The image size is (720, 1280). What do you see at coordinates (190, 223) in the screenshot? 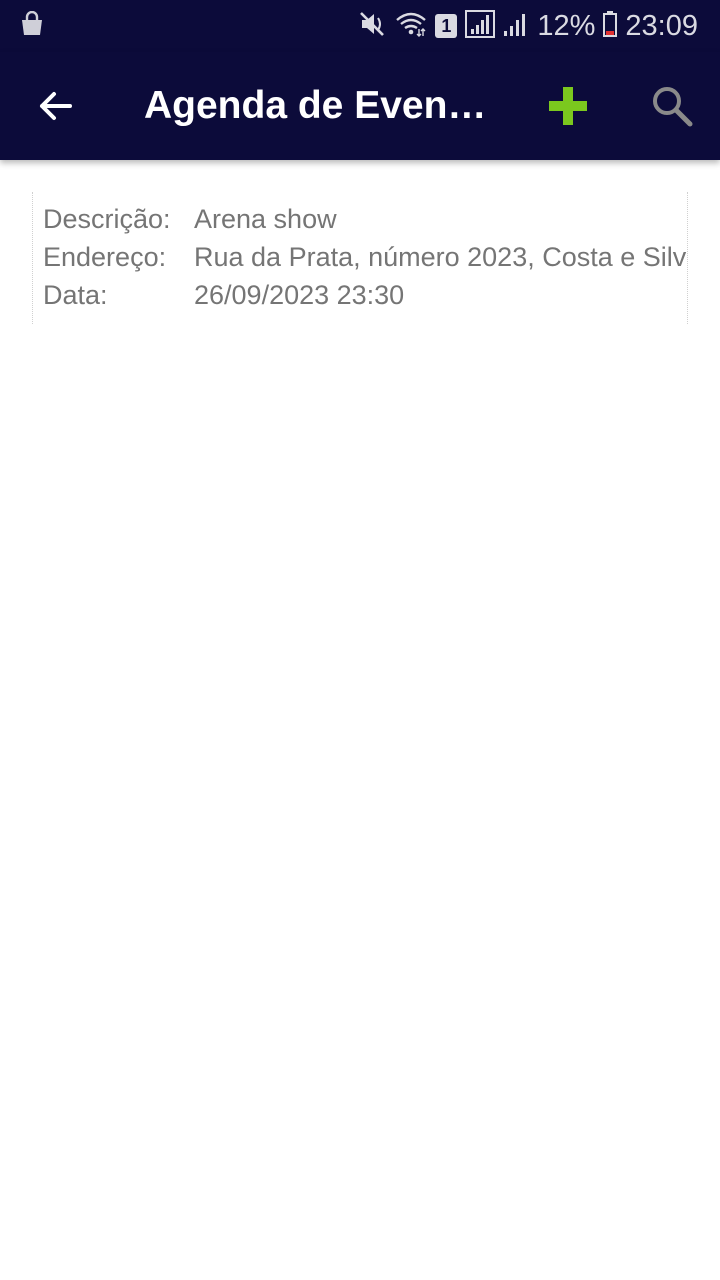
I see `event-row-description: Descrição: Arena show` at bounding box center [190, 223].